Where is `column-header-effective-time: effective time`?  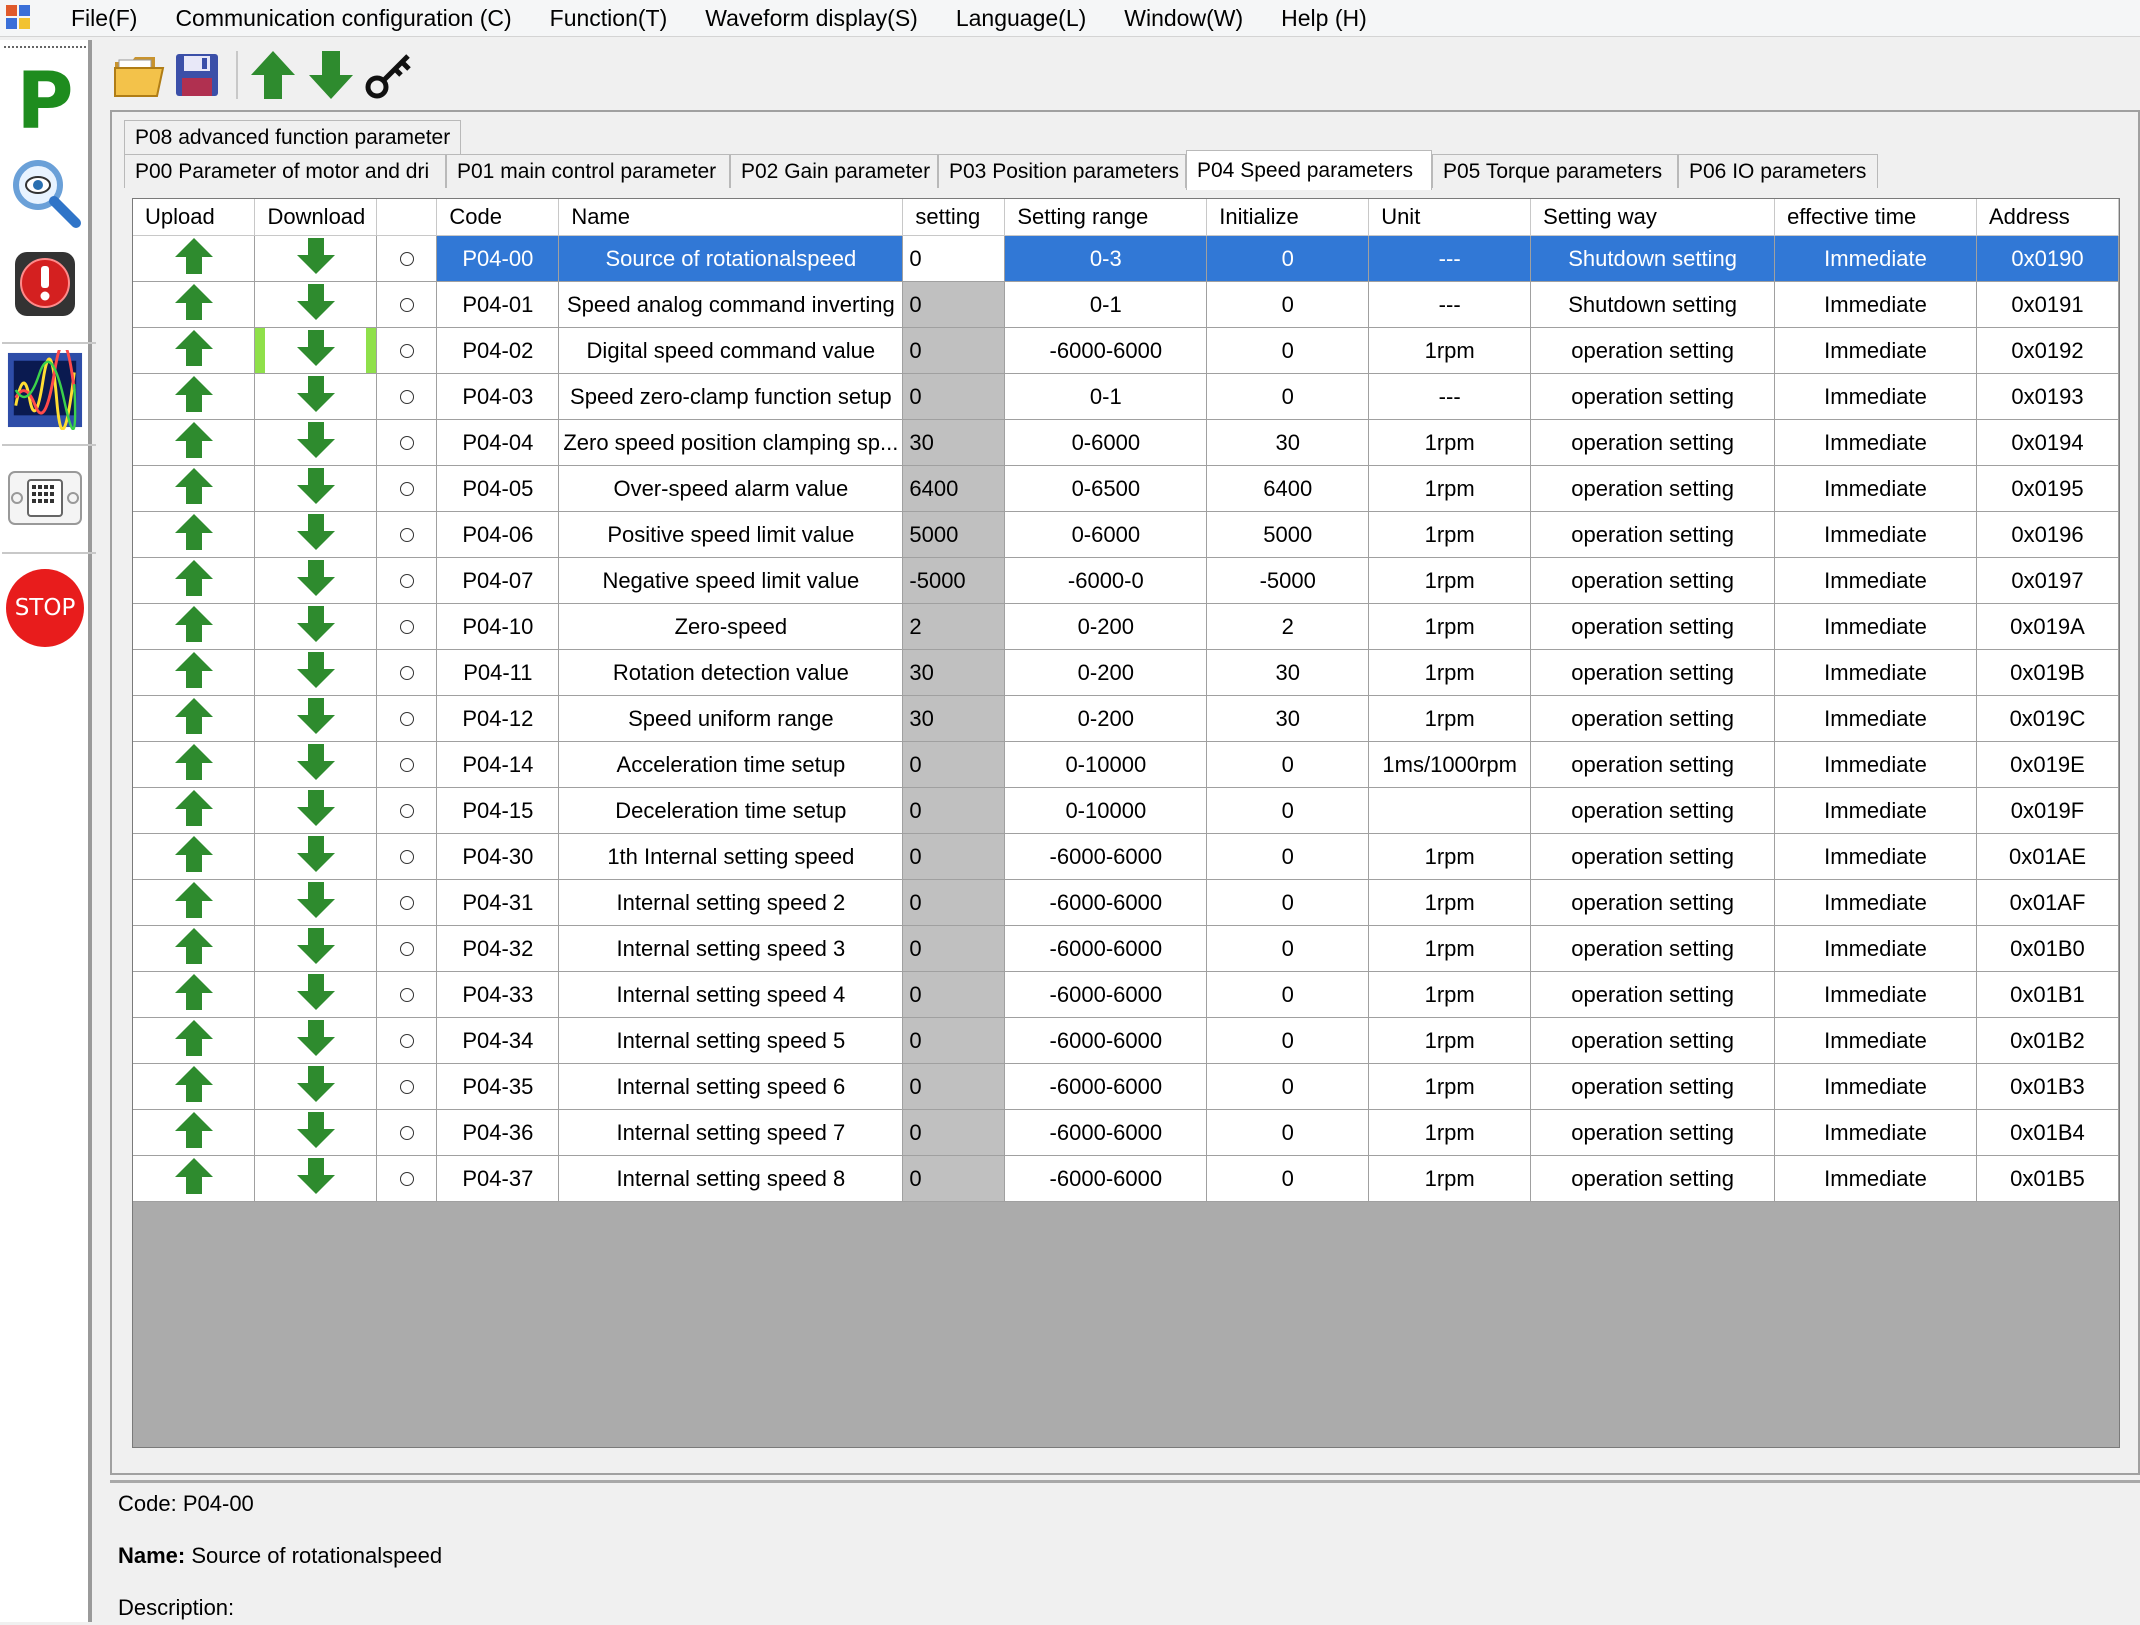
column-header-effective-time: effective time is located at coordinates (1875, 217).